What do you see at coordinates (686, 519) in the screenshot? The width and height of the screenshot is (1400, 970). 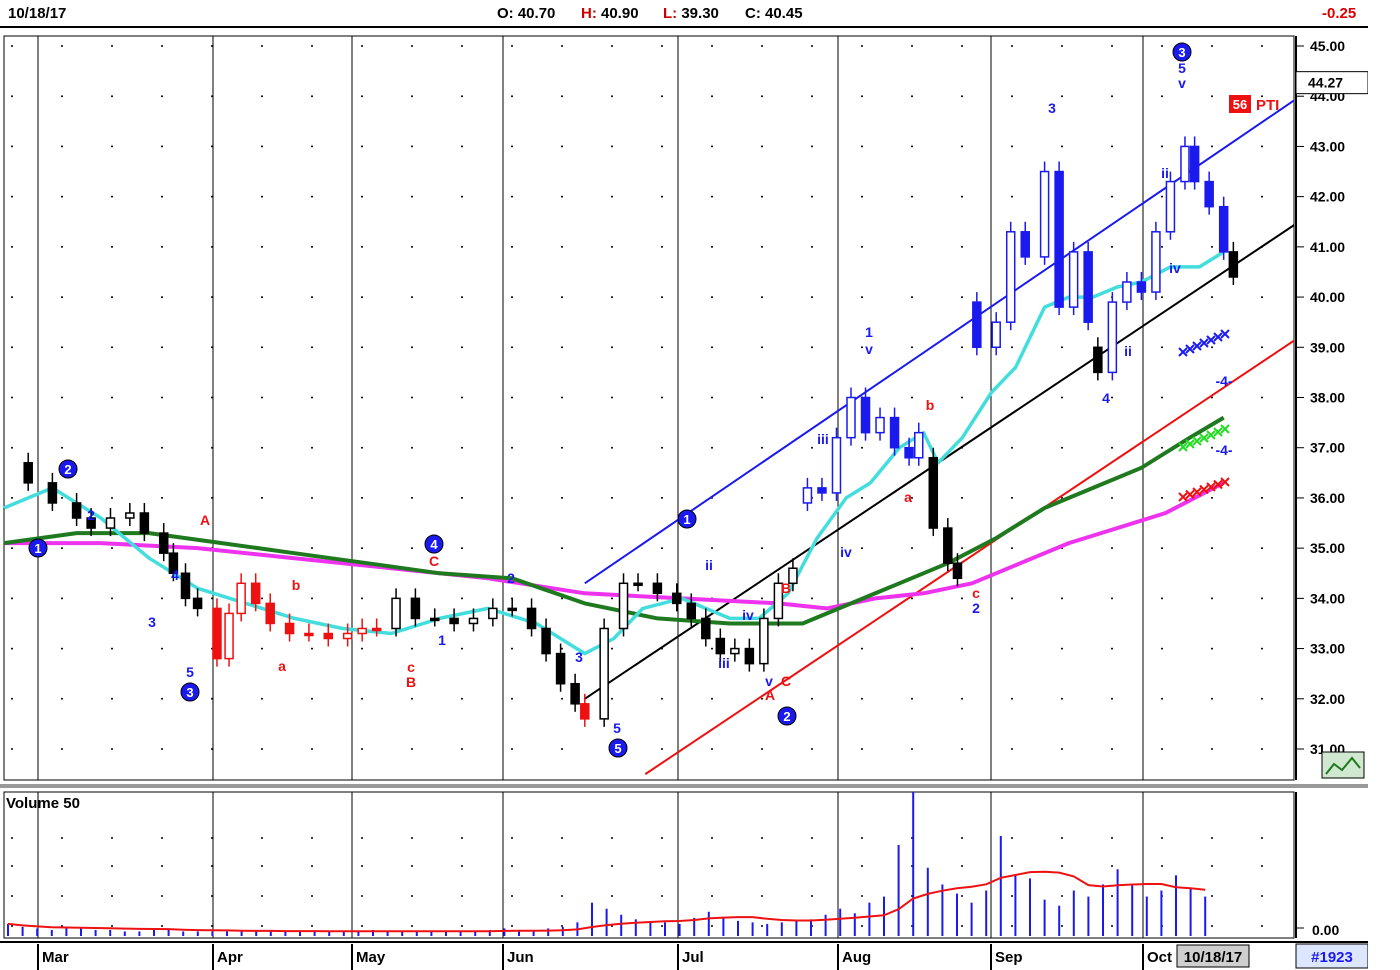 I see `wave-label: 1` at bounding box center [686, 519].